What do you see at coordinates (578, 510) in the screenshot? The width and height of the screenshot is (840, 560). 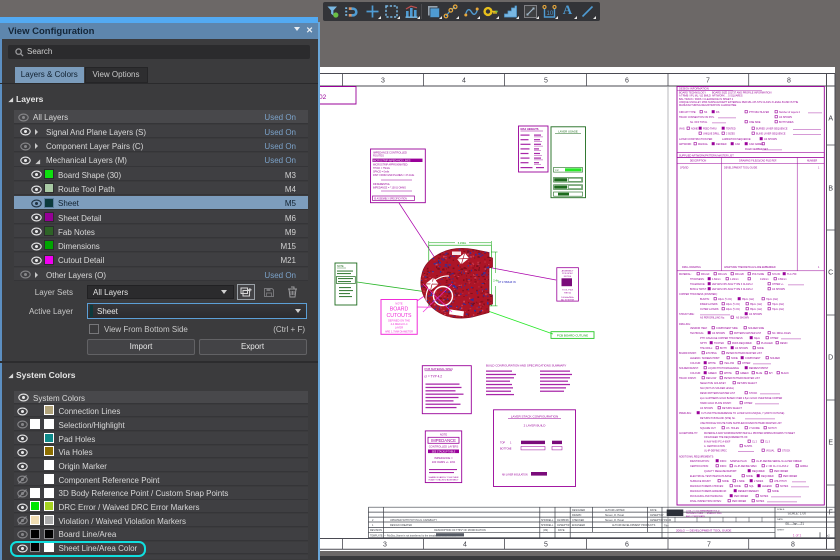 I see `svg-text: DESIGNER` at bounding box center [578, 510].